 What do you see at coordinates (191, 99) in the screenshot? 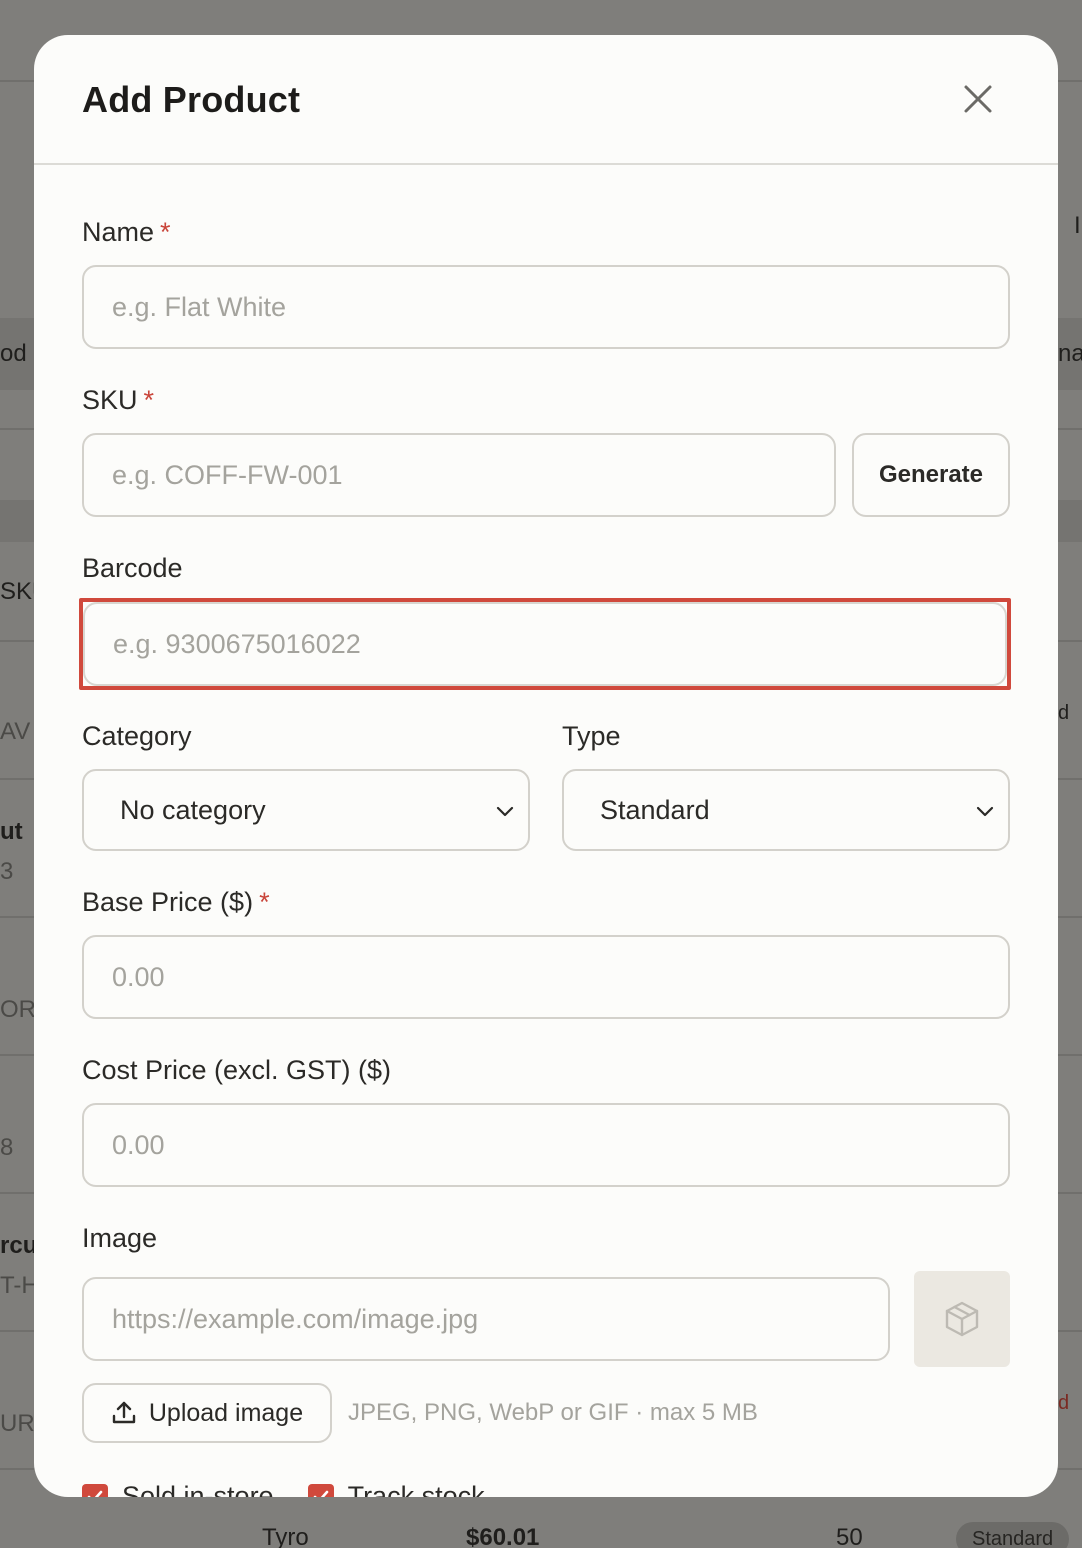
I see `modal-title: Add Product` at bounding box center [191, 99].